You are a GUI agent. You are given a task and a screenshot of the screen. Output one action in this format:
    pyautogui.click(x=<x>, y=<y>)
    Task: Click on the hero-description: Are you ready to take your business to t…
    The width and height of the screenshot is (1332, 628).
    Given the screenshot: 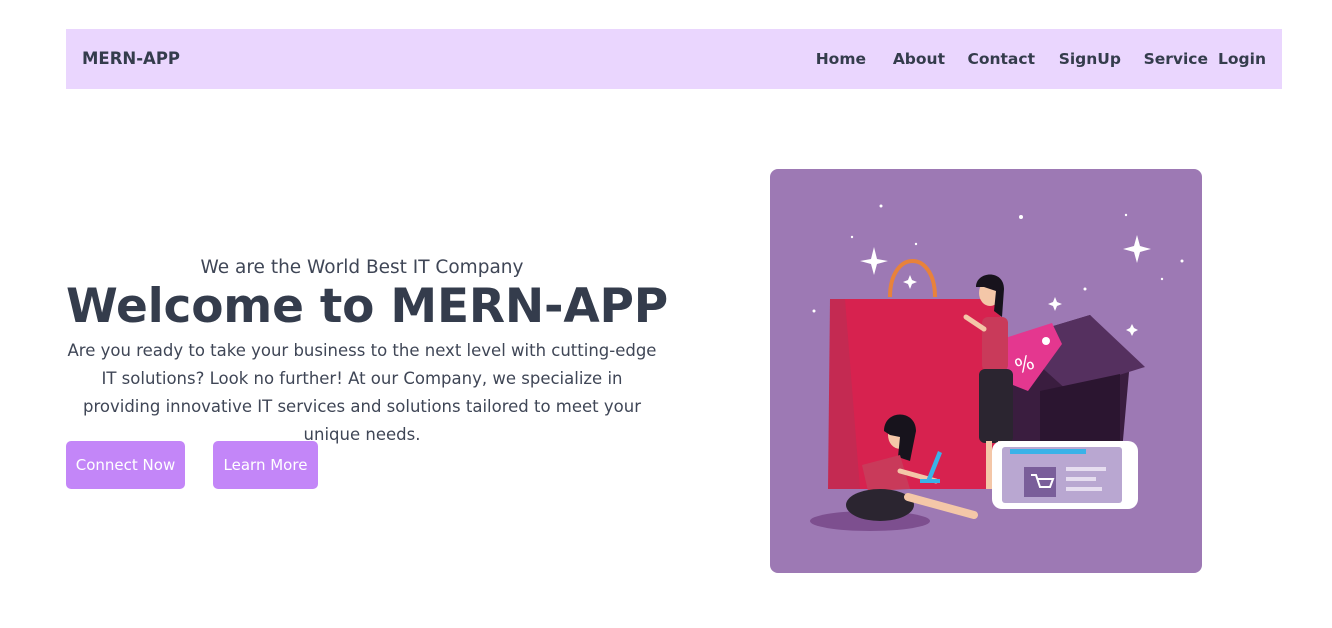 What is the action you would take?
    pyautogui.click(x=362, y=392)
    